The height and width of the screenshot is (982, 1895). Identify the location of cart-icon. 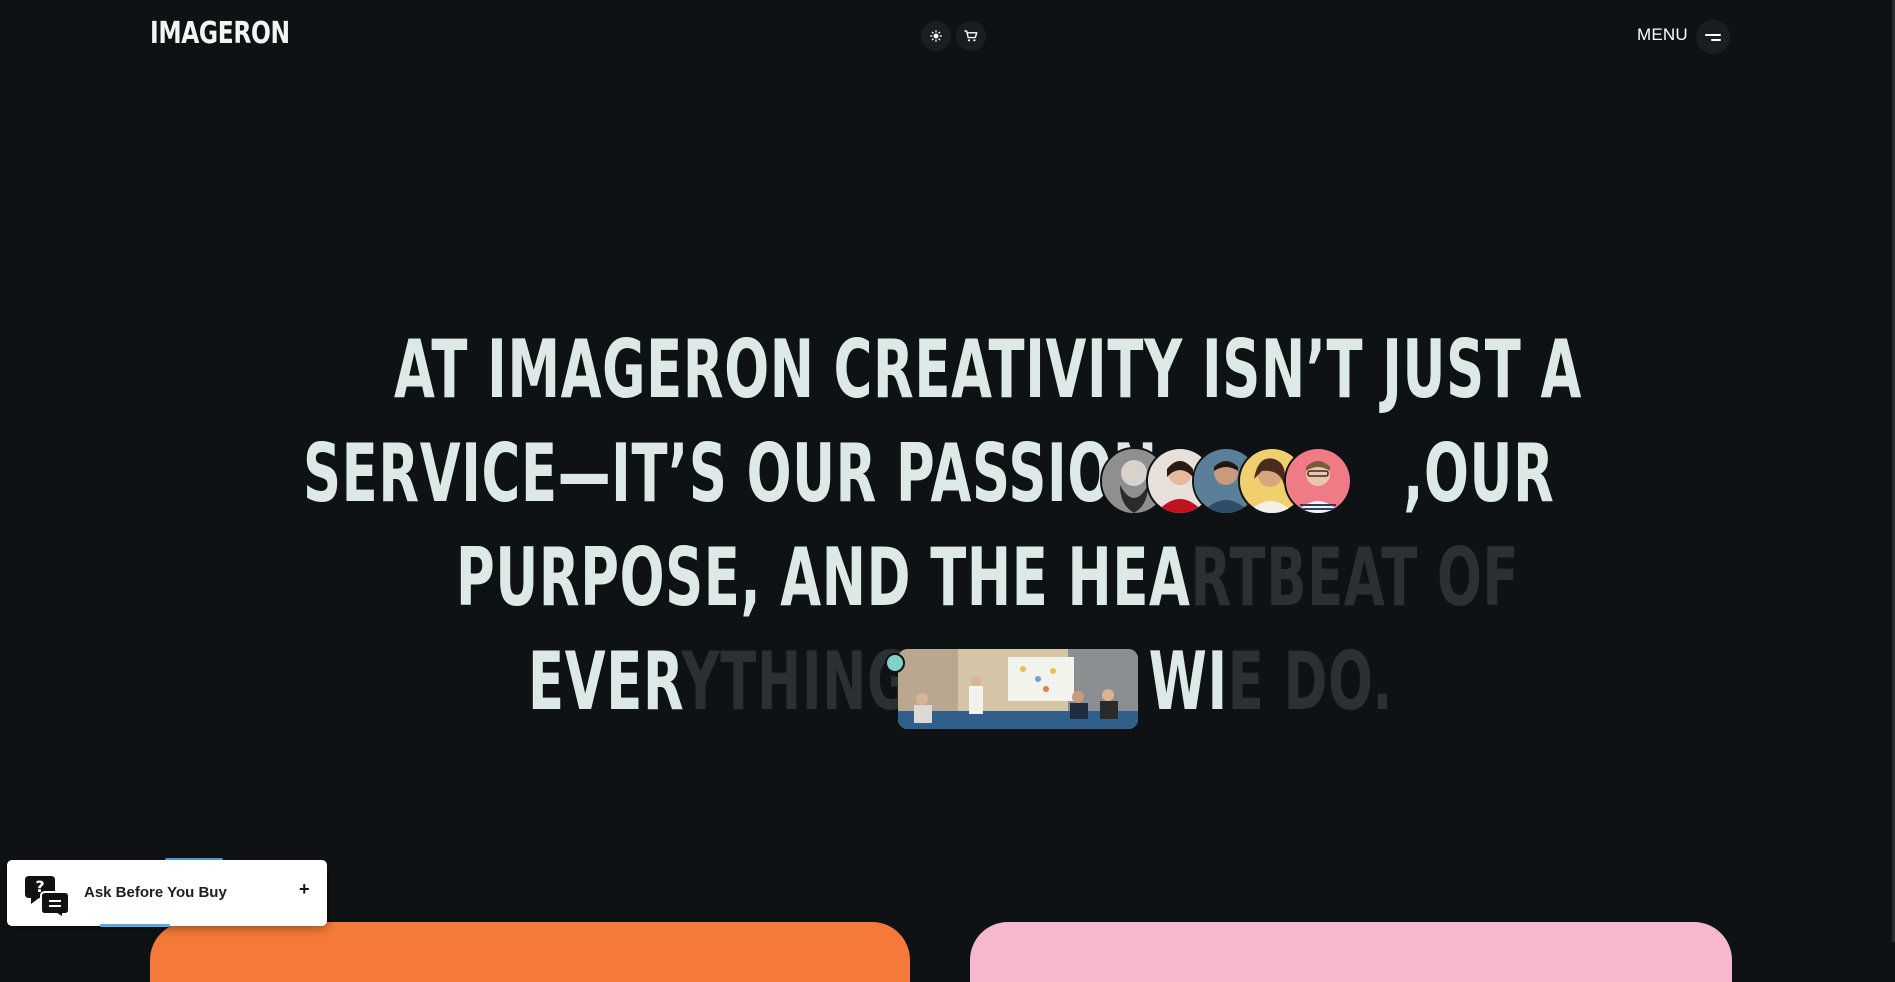
(971, 36).